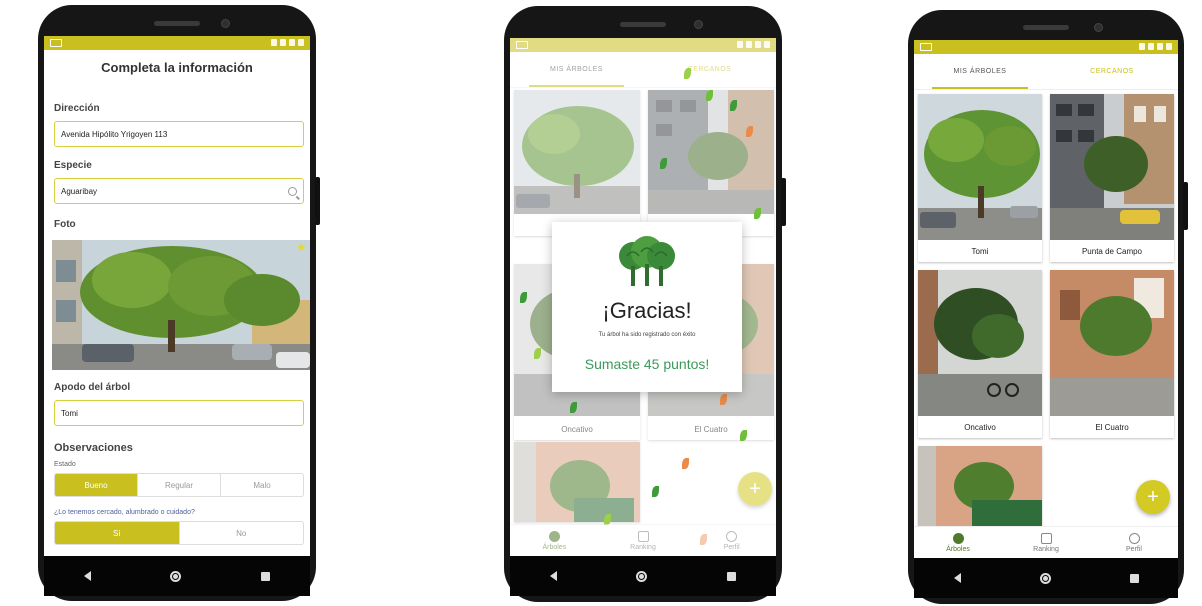 Image resolution: width=1202 pixels, height=606 pixels. I want to click on tree-card: Tomi, so click(980, 178).